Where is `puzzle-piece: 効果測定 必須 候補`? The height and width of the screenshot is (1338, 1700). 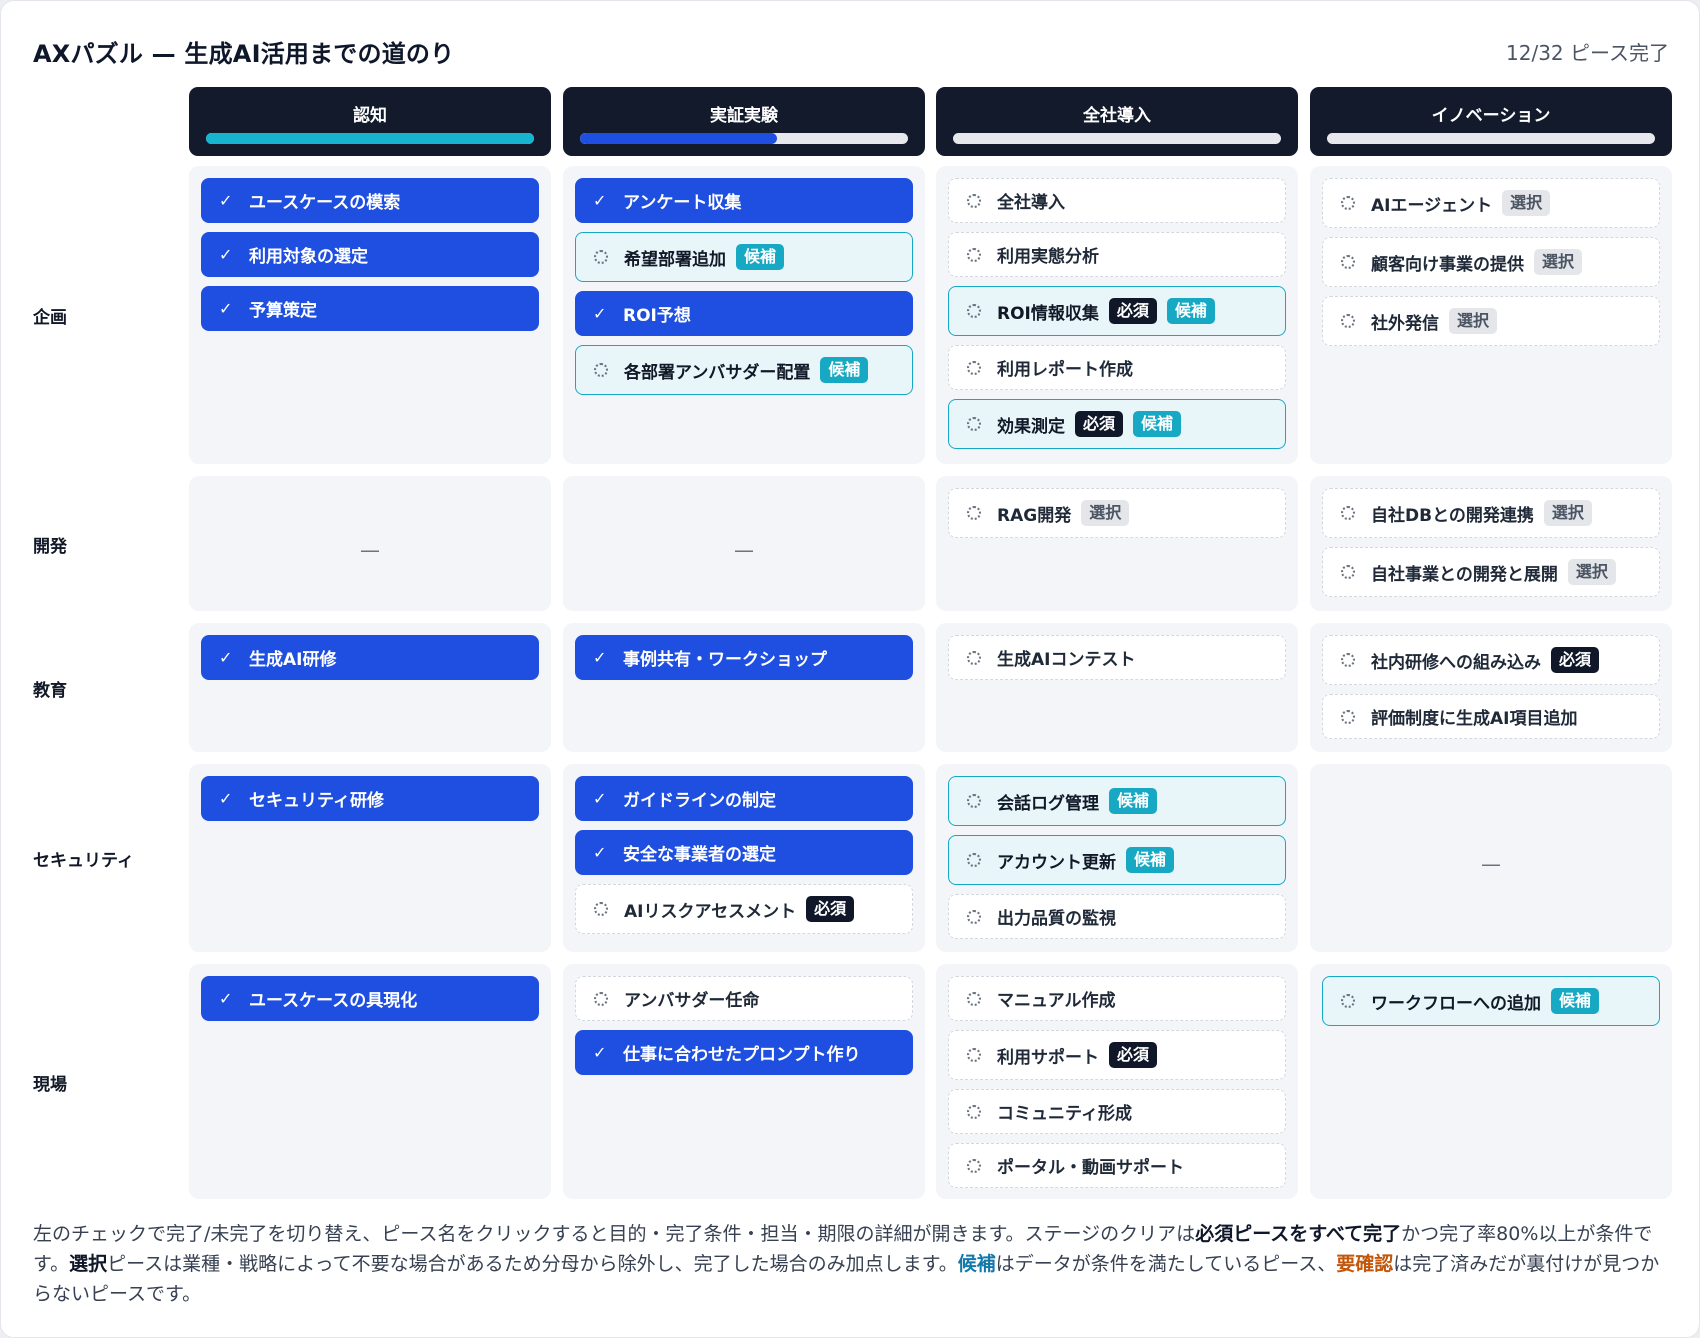
puzzle-piece: 効果測定 必須 候補 is located at coordinates (1117, 424).